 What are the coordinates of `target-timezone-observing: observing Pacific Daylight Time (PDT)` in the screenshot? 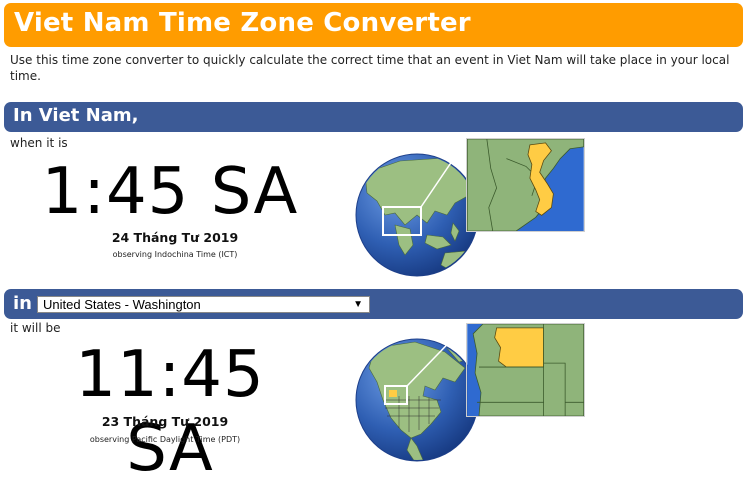 It's located at (165, 439).